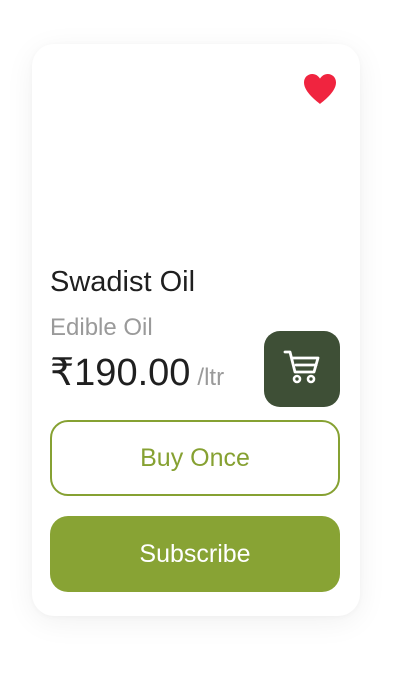 The image size is (407, 685). What do you see at coordinates (120, 373) in the screenshot?
I see `product-price: ₹190.00` at bounding box center [120, 373].